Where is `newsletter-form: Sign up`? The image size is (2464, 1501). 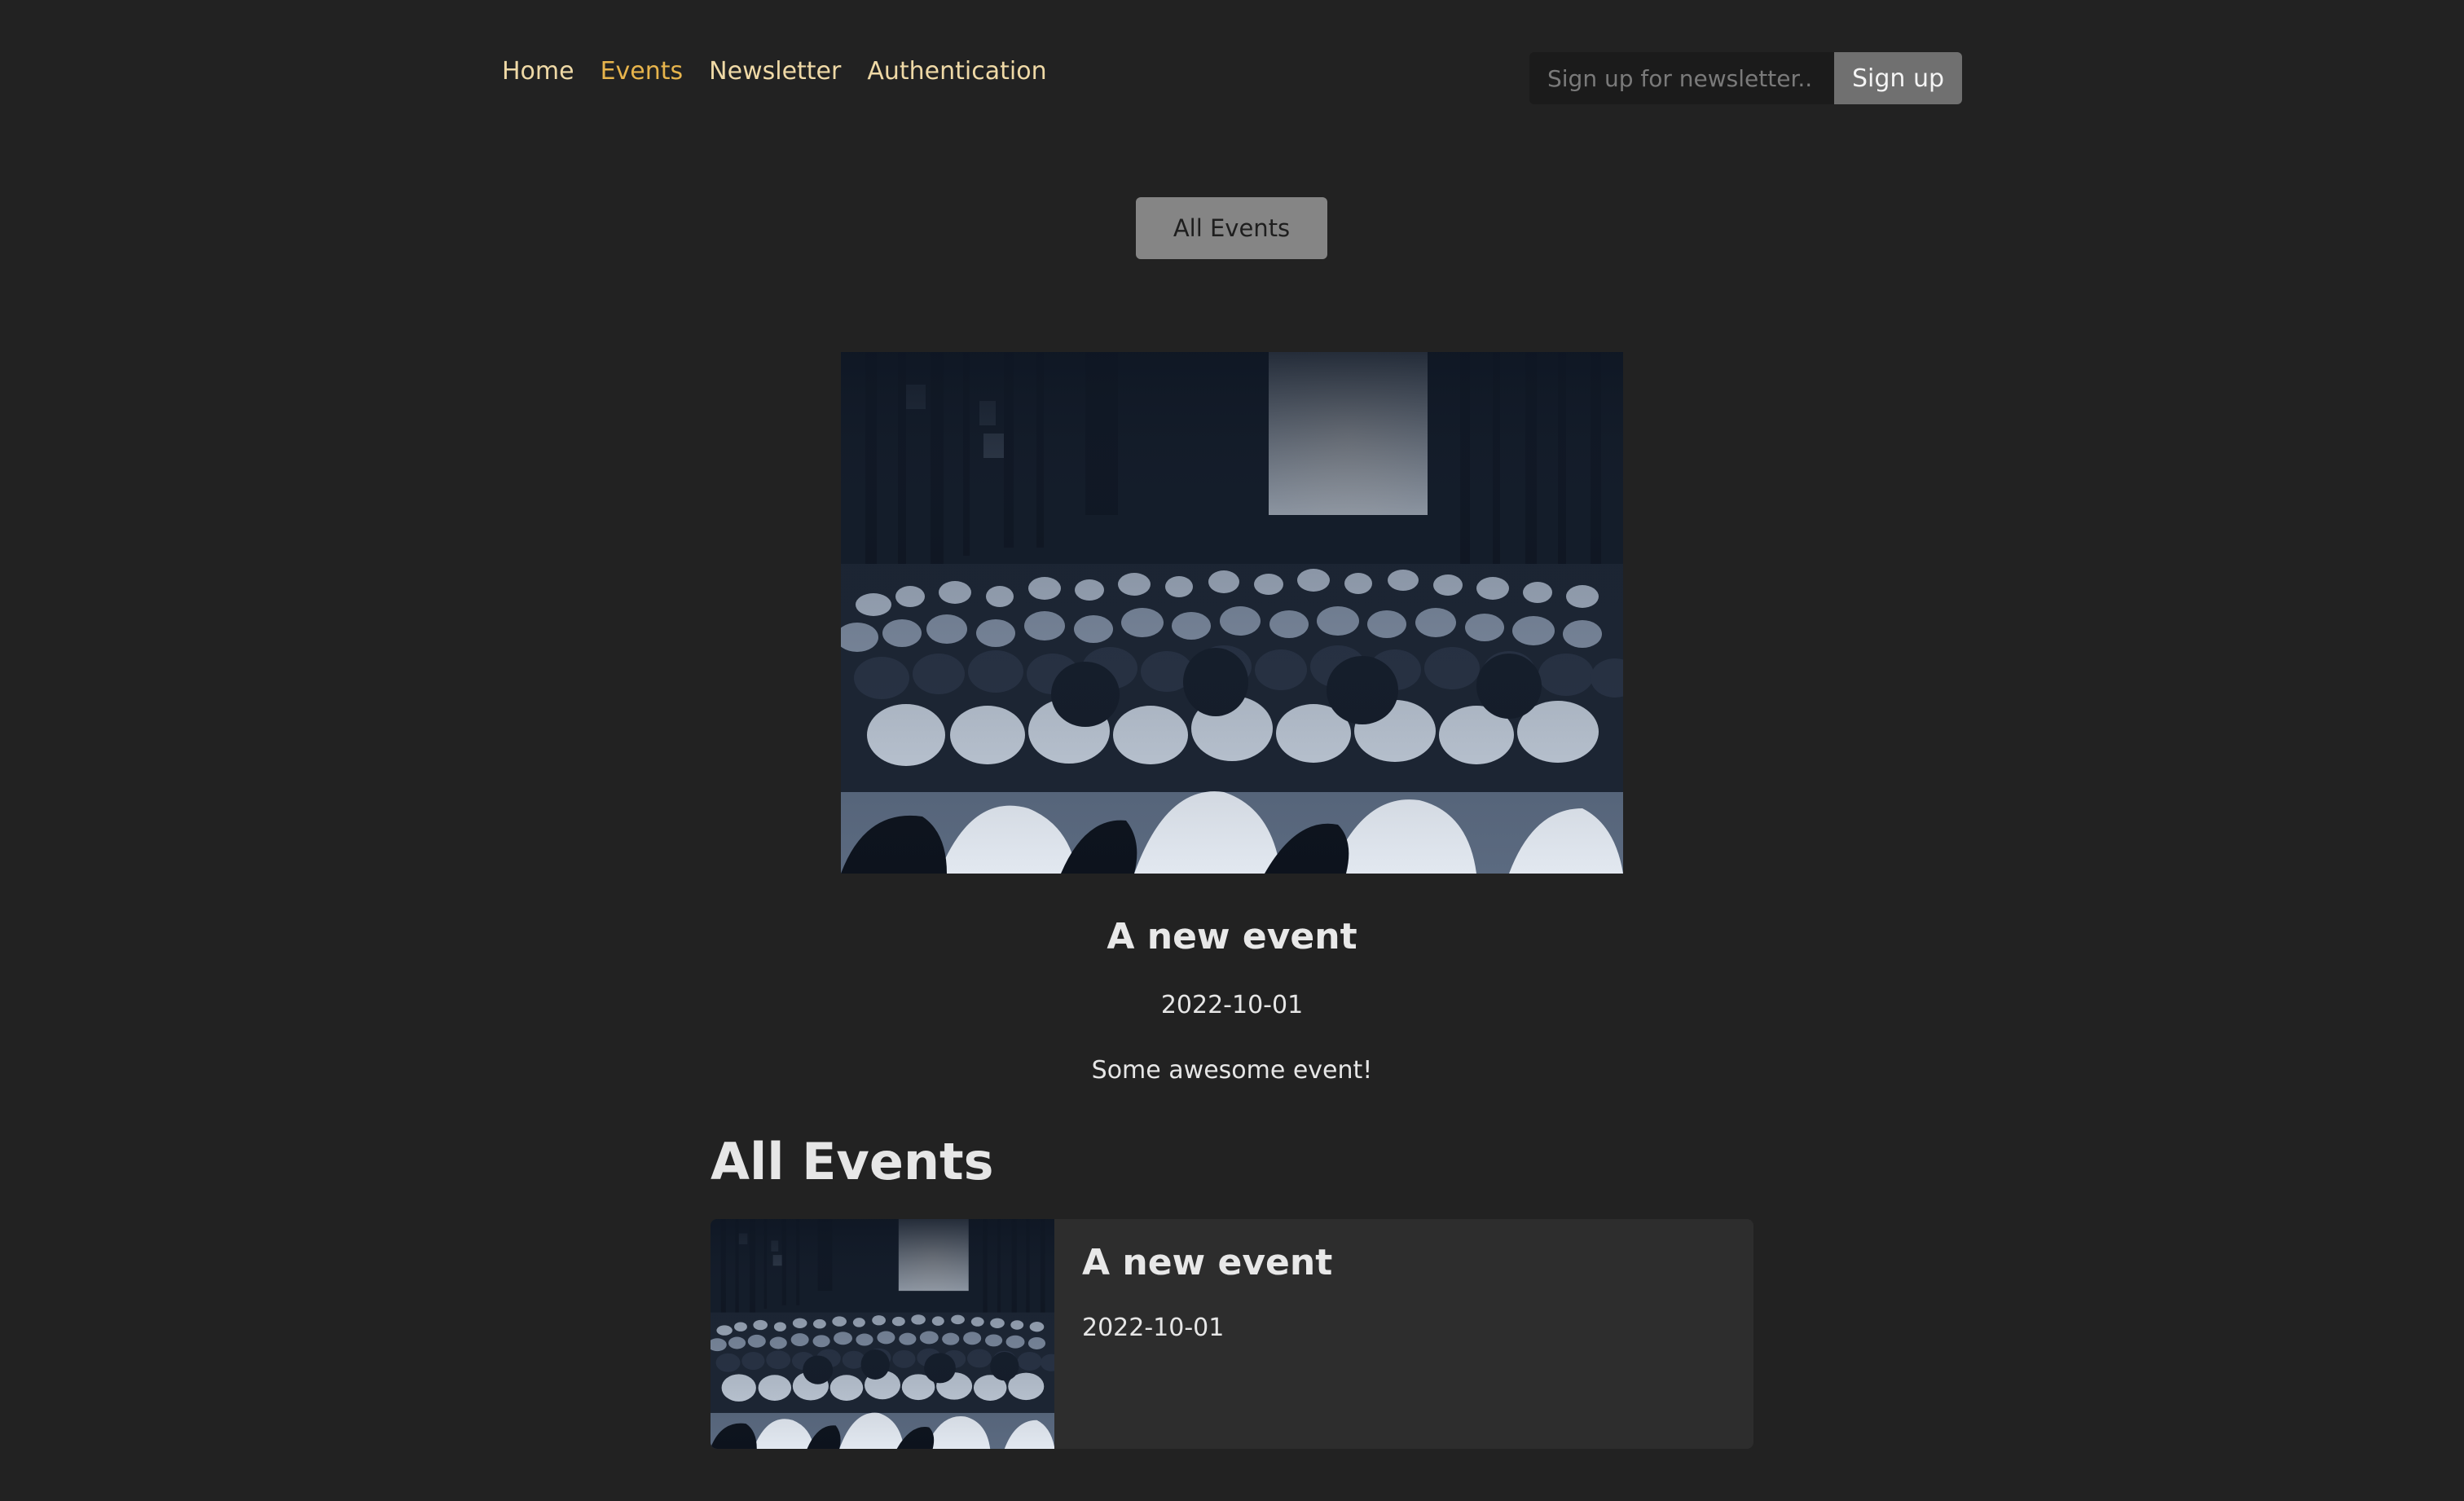
newsletter-form: Sign up is located at coordinates (1745, 78).